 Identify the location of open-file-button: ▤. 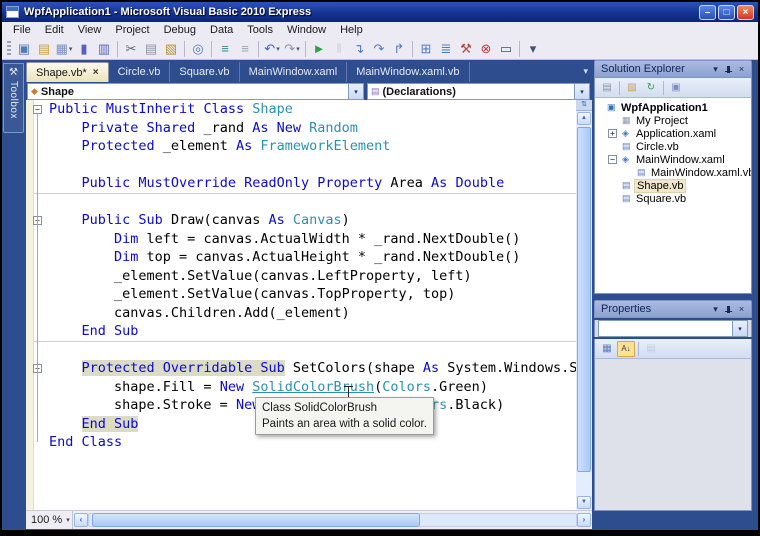
(44, 49).